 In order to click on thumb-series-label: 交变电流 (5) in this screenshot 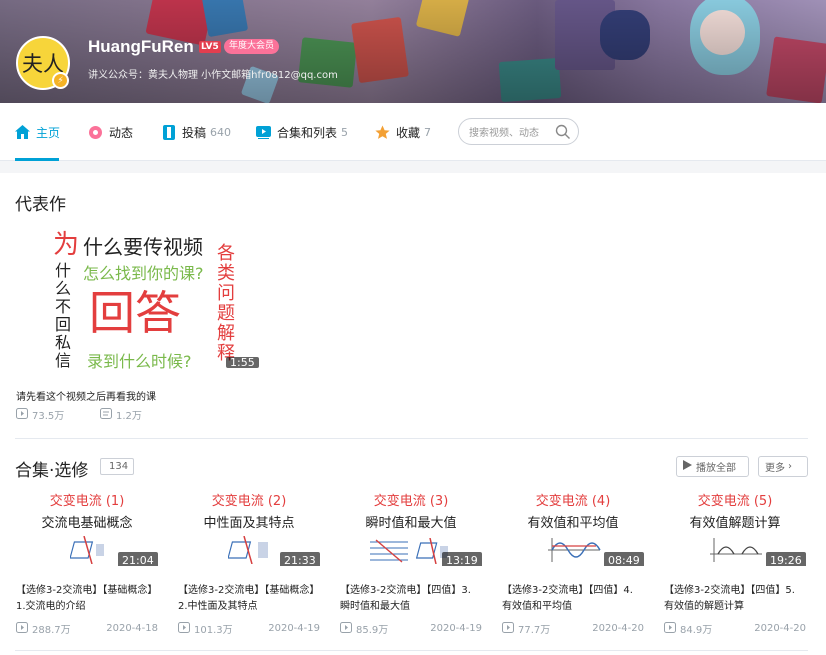, I will do `click(735, 501)`.